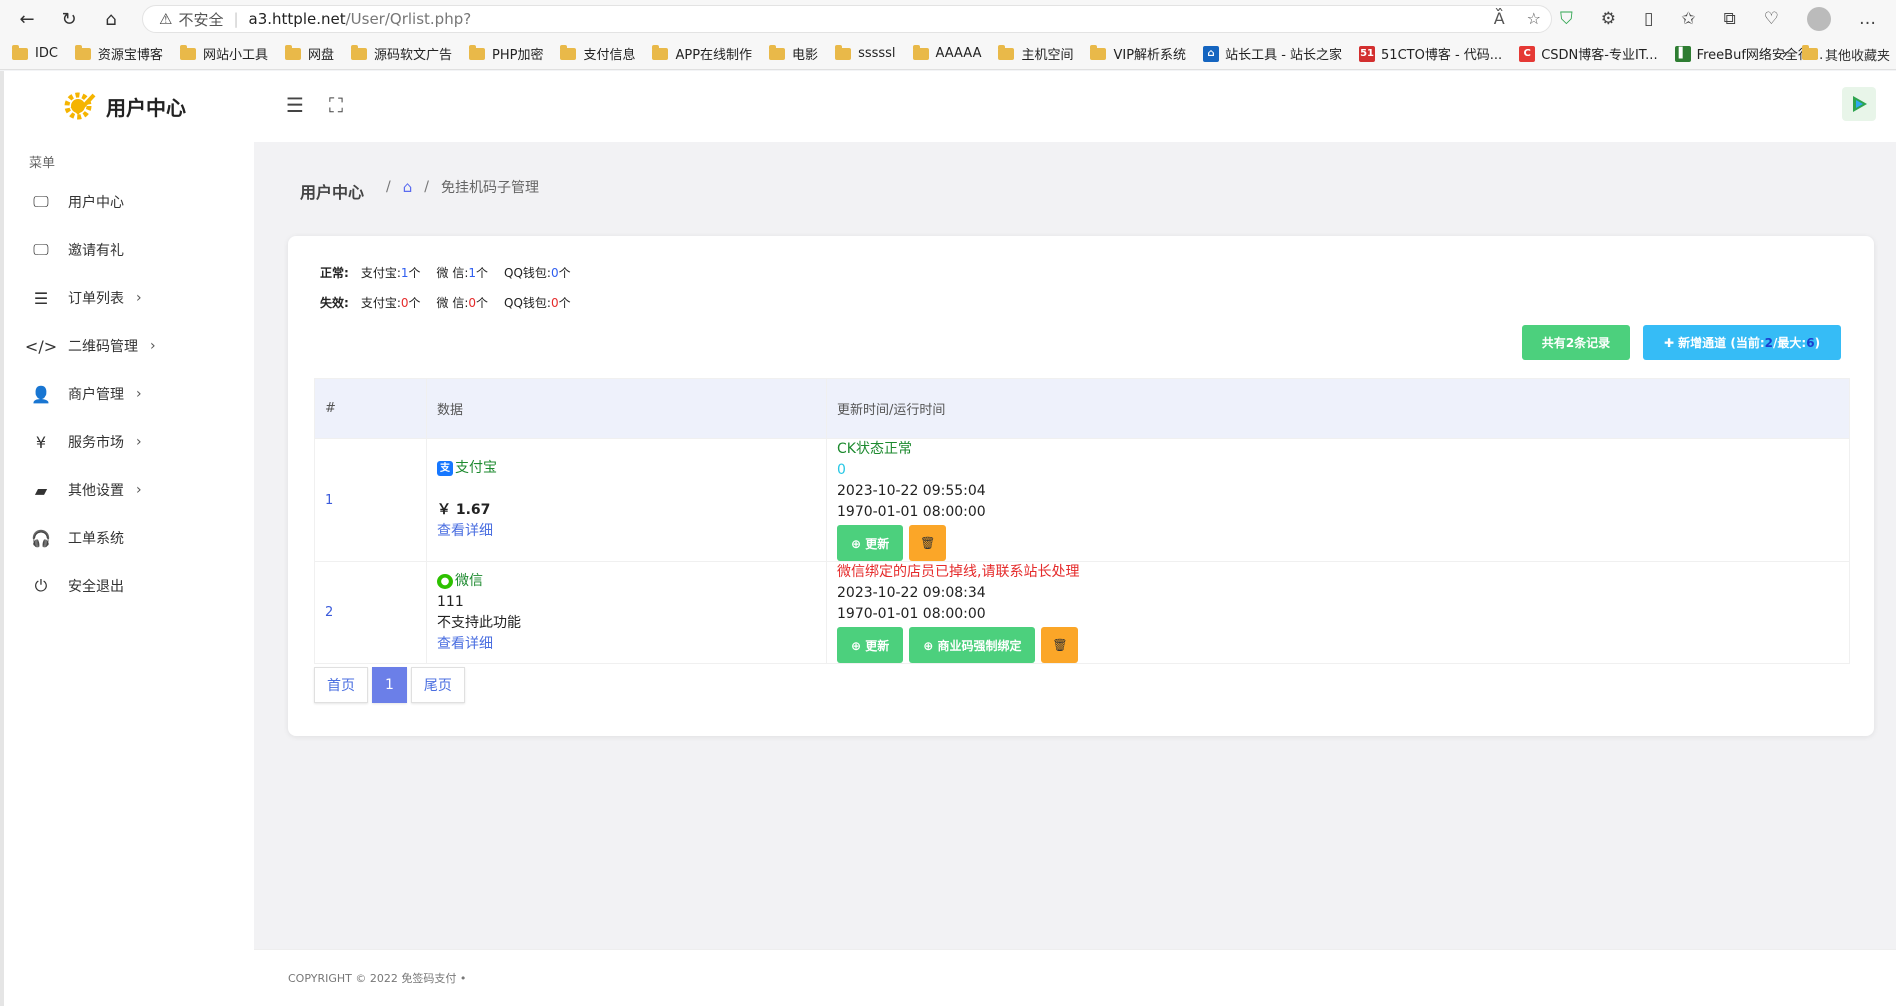  Describe the element at coordinates (865, 52) in the screenshot. I see `bookmark-item: sssssl` at that location.